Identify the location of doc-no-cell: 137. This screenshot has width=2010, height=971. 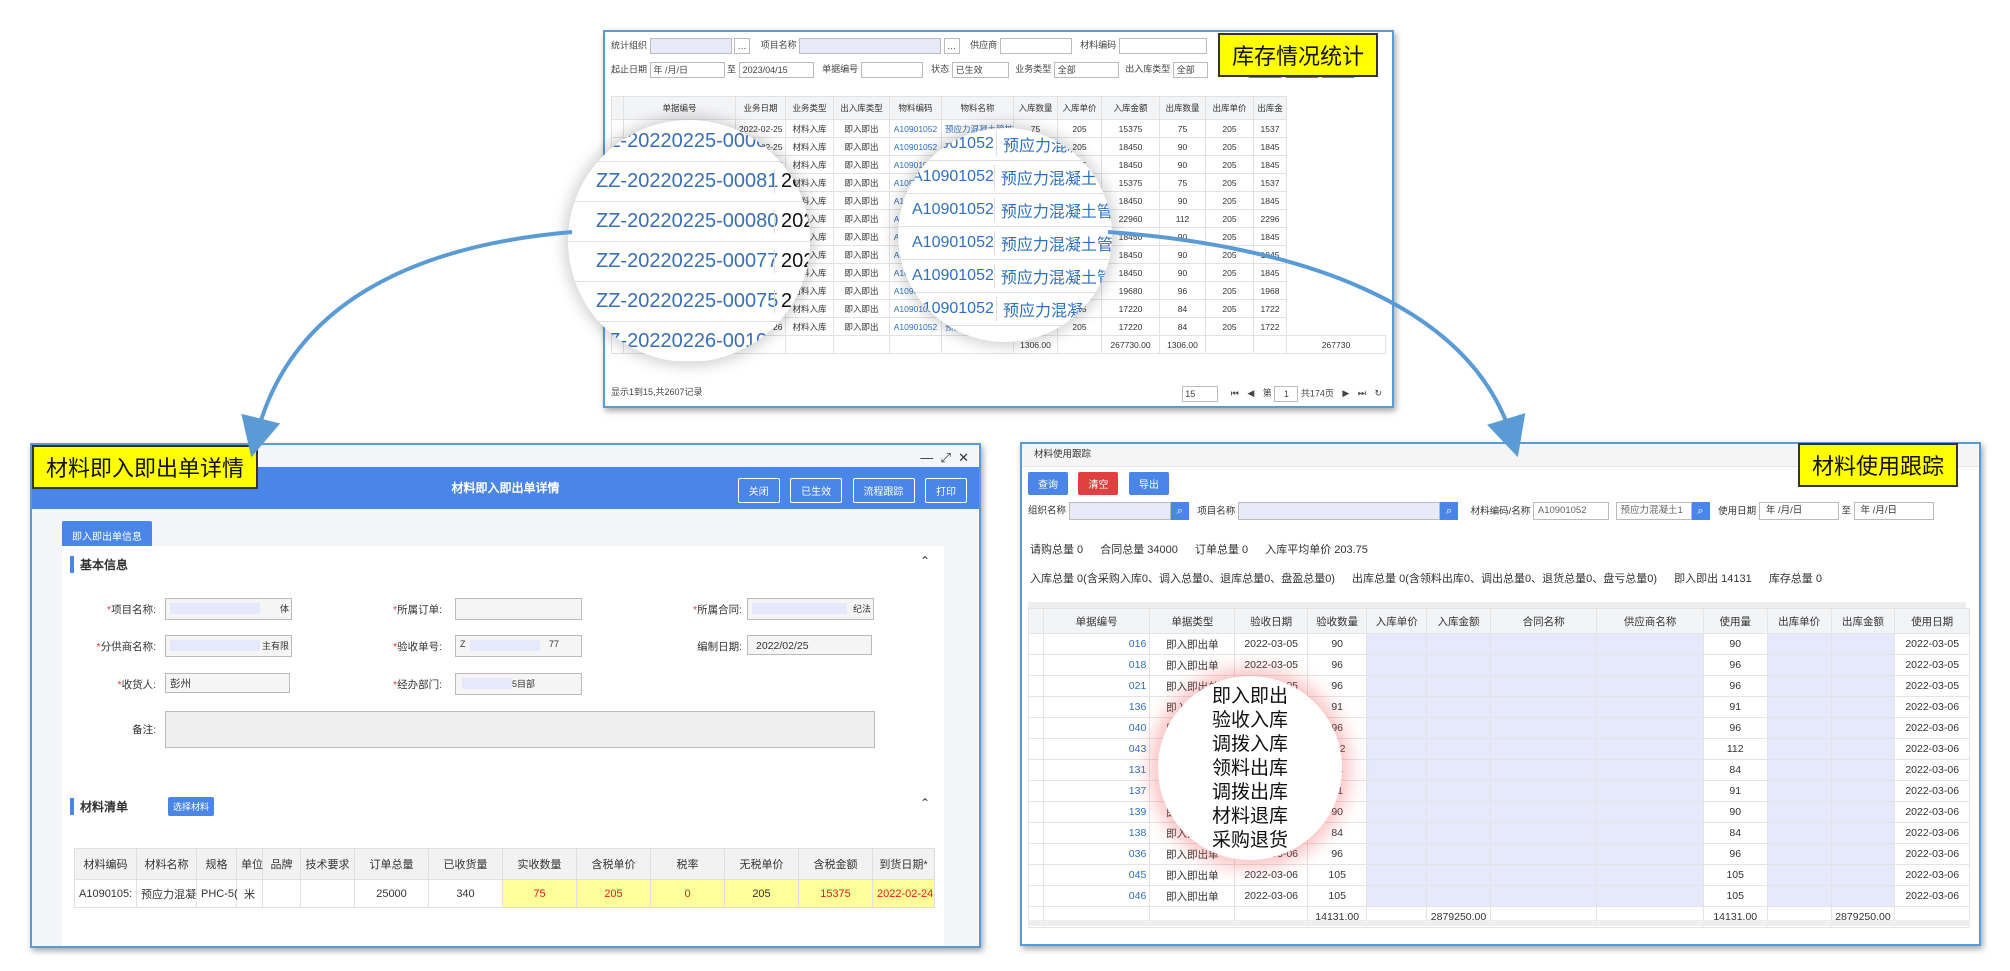
(1096, 791).